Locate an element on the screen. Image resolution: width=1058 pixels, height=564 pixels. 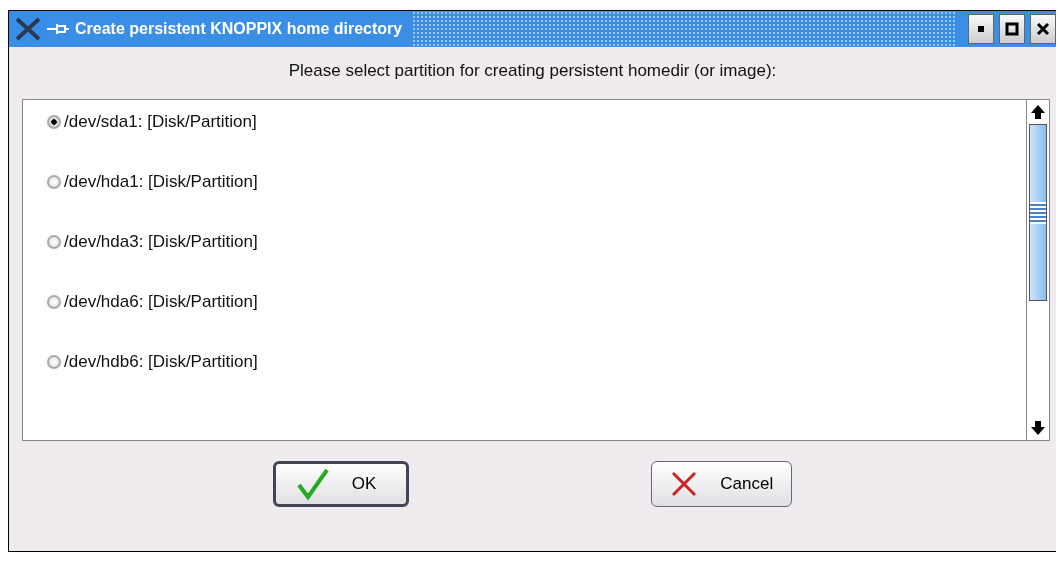
prompt-text: Please select partition for creating persistent homedir (or image): is located at coordinates (532, 71).